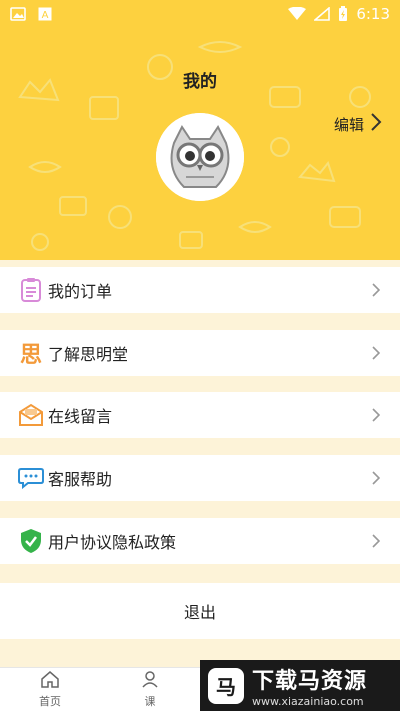 This screenshot has width=400, height=711. Describe the element at coordinates (200, 611) in the screenshot. I see `logout-button: 退出` at that location.